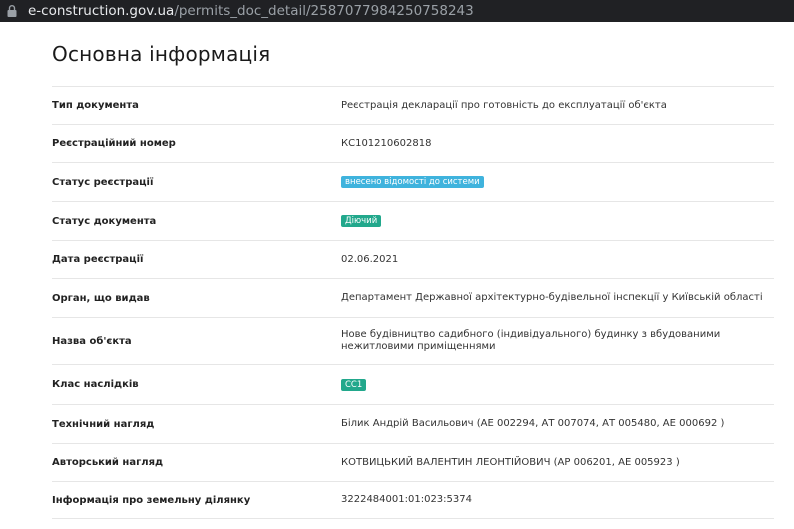 This screenshot has width=794, height=529. Describe the element at coordinates (406, 499) in the screenshot. I see `row-value: 3222484001:01:023:5374` at that location.